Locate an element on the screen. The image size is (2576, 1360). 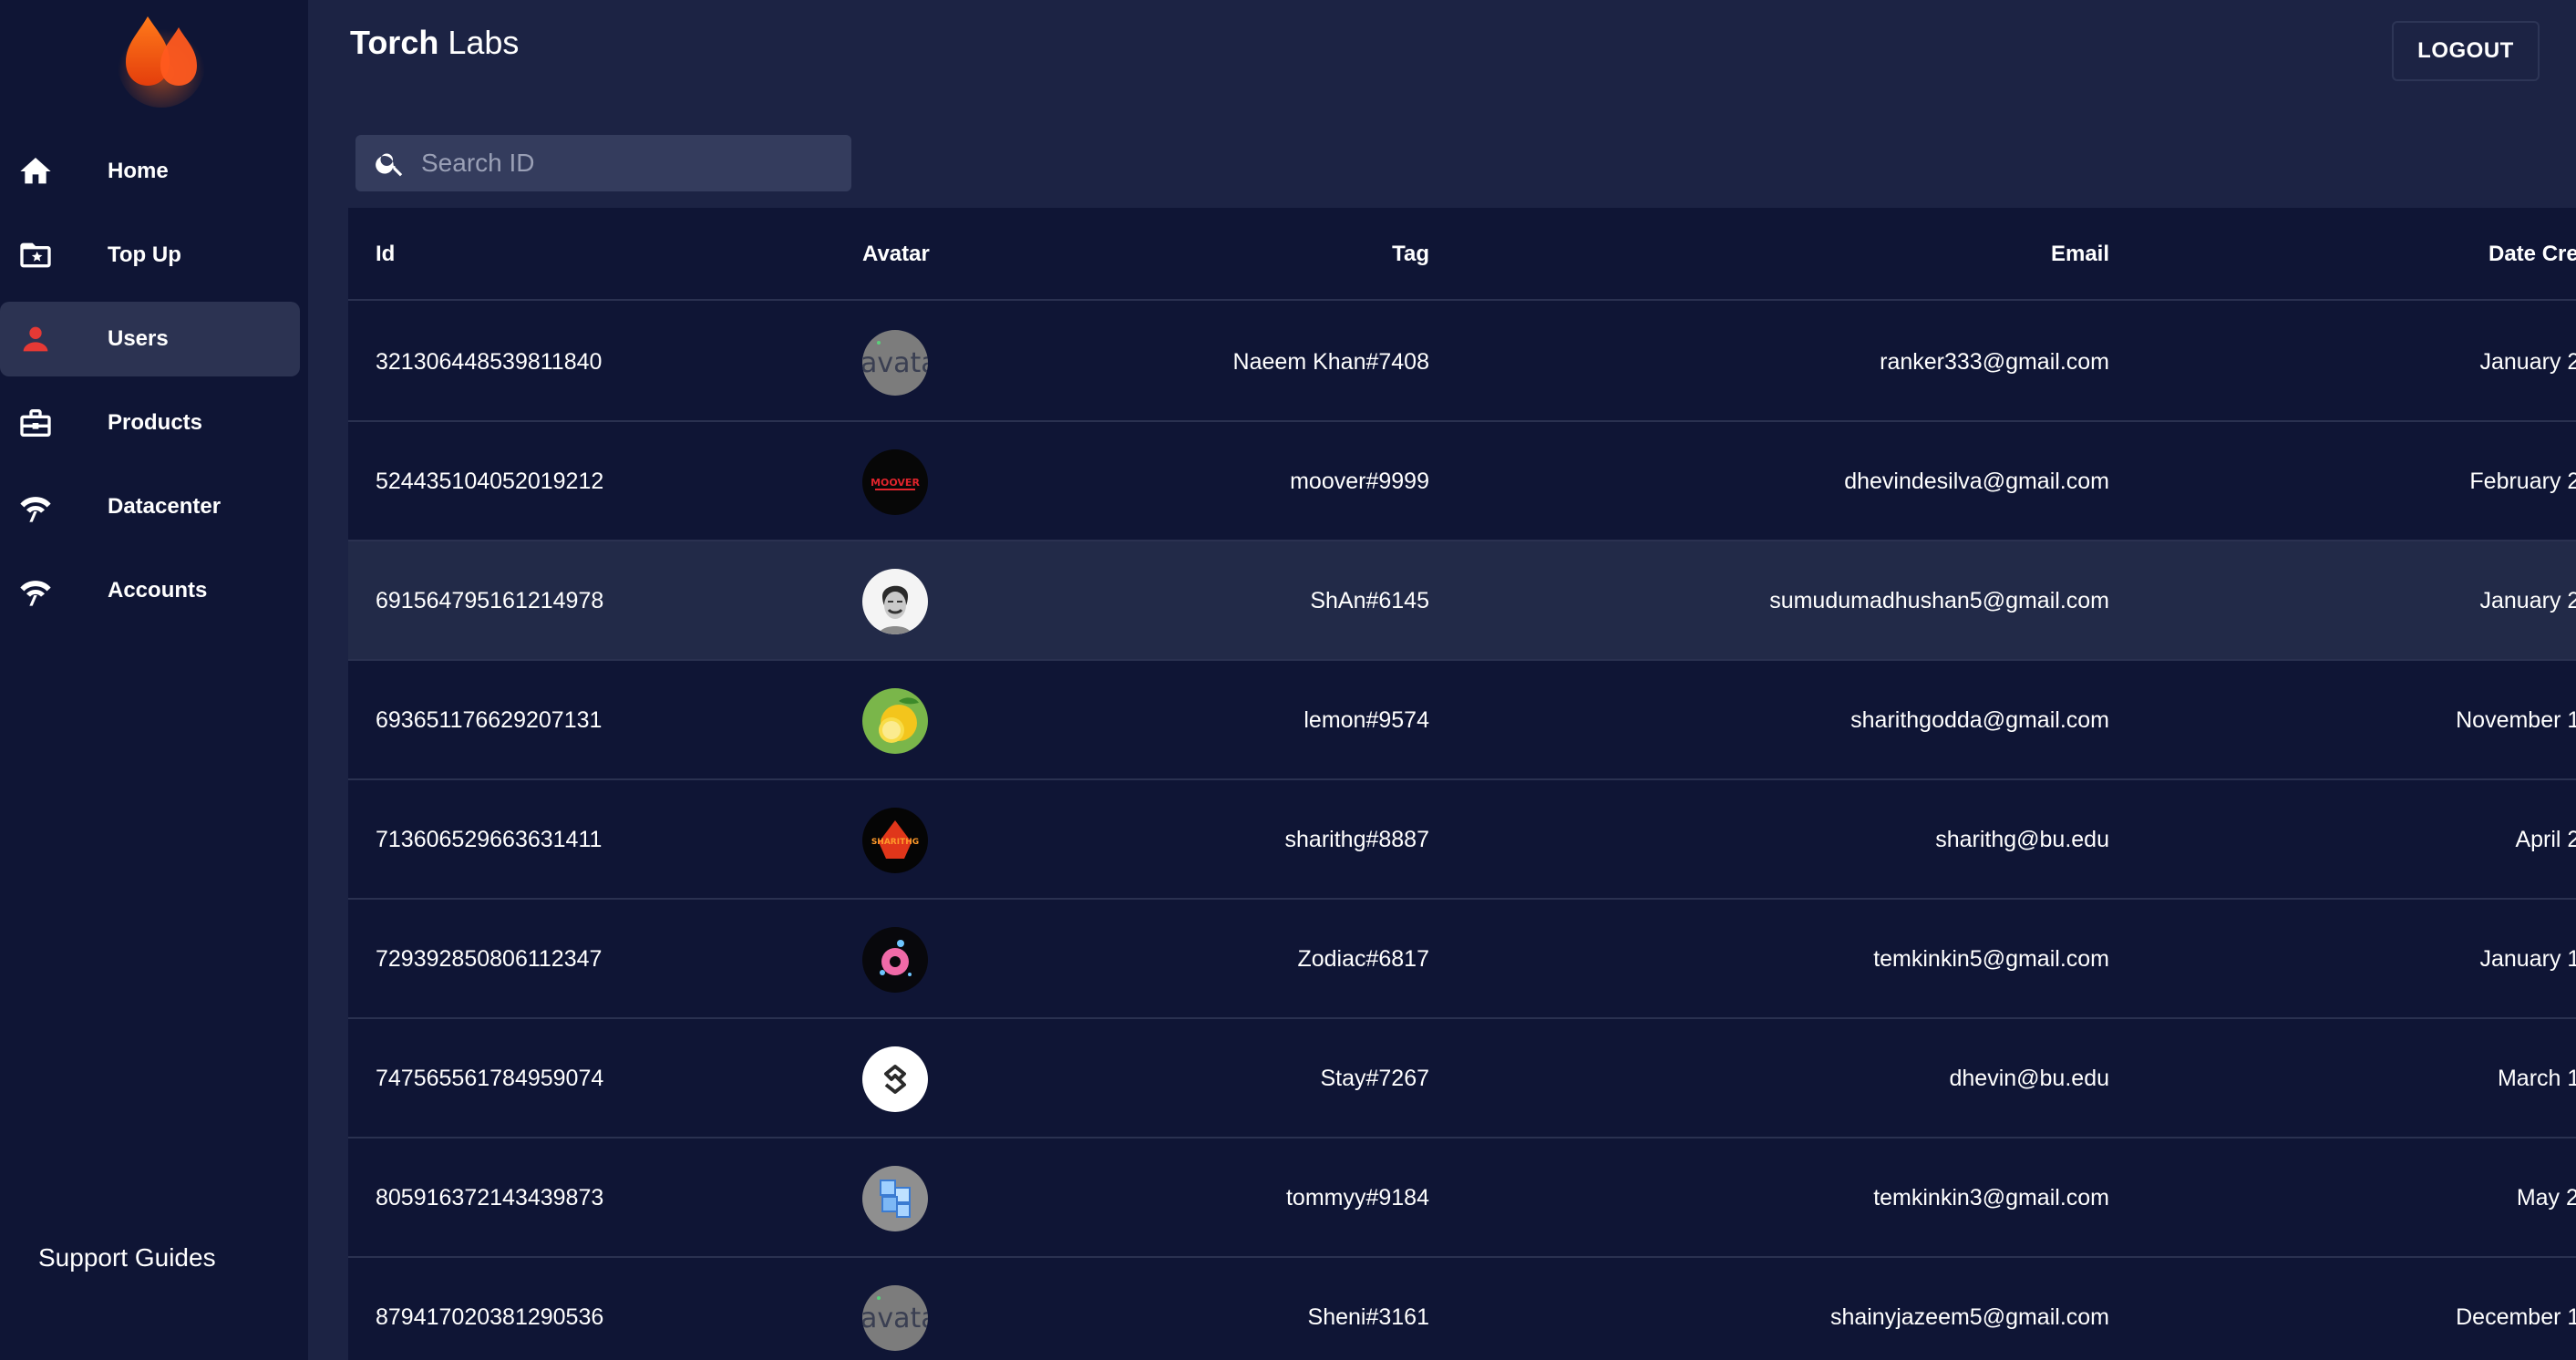
cell-tag: ShAn#6145 is located at coordinates (1369, 601).